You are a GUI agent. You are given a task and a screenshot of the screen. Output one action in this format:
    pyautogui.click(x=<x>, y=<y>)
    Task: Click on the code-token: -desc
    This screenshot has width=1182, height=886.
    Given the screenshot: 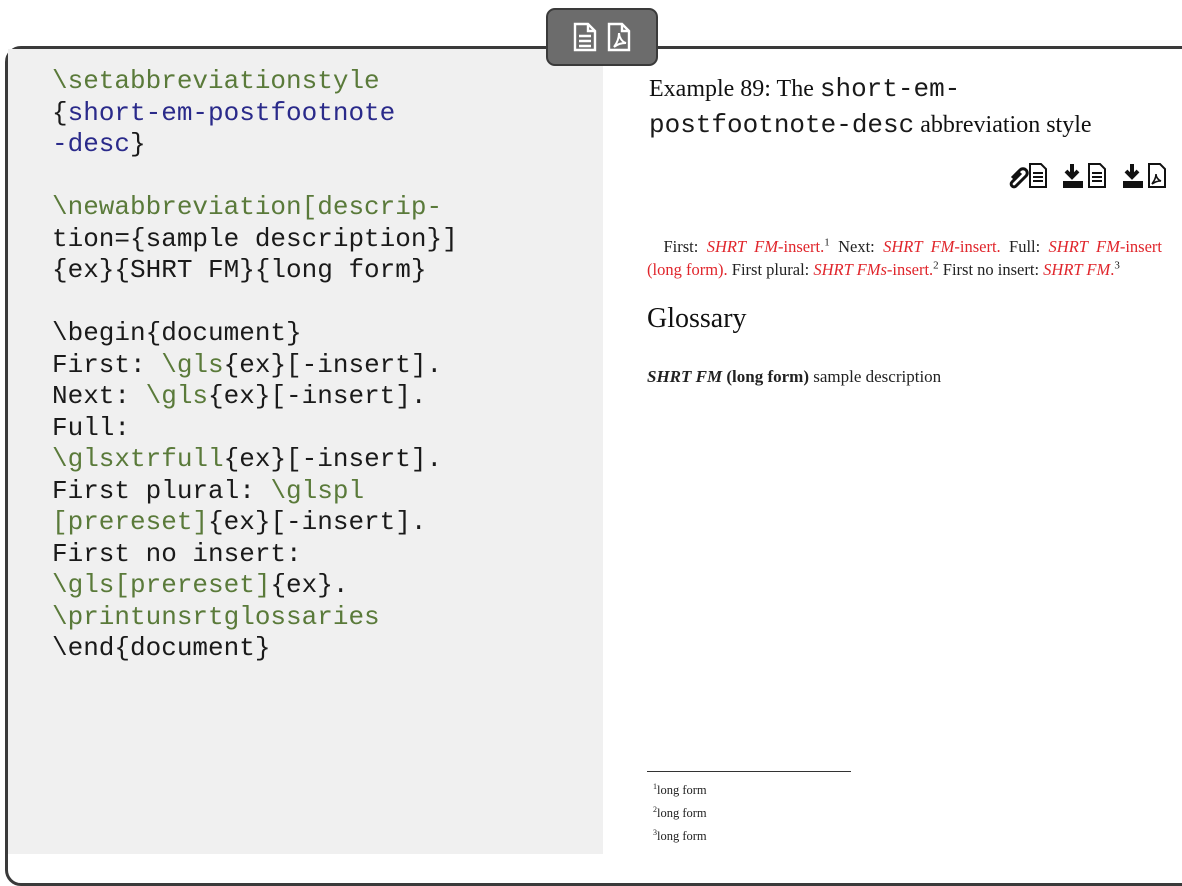 What is the action you would take?
    pyautogui.click(x=91, y=144)
    